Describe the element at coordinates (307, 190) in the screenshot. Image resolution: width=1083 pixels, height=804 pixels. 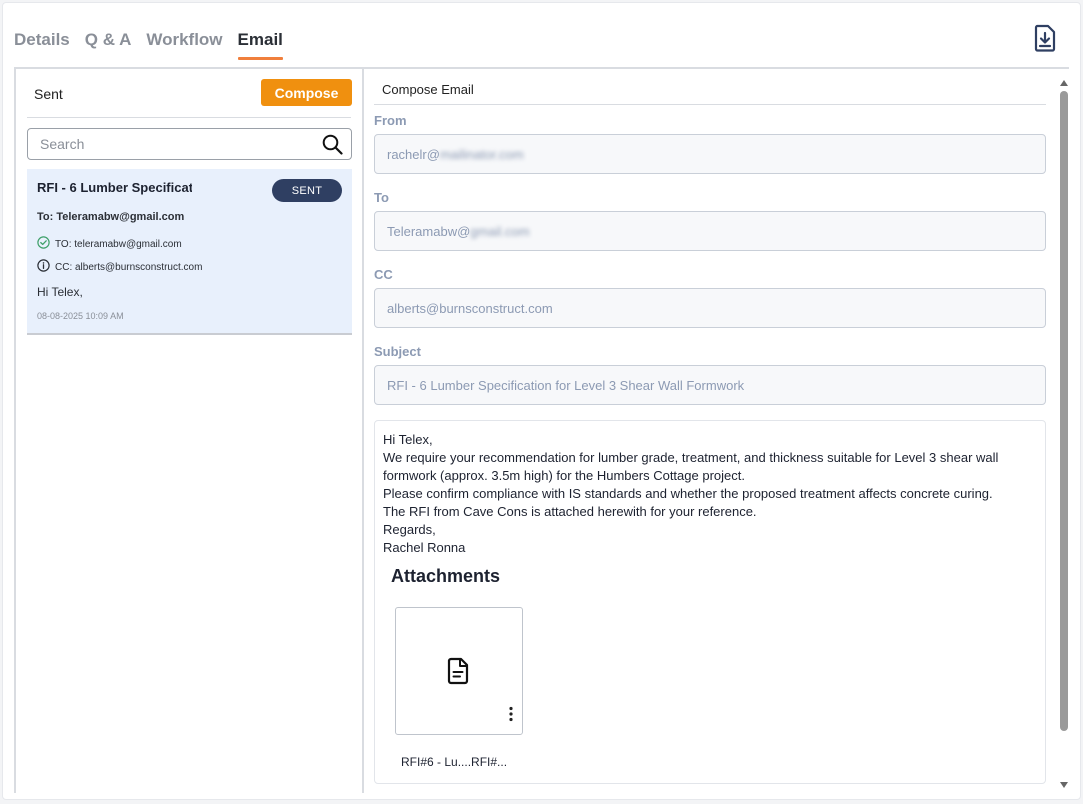
I see `status-badge: SENT` at that location.